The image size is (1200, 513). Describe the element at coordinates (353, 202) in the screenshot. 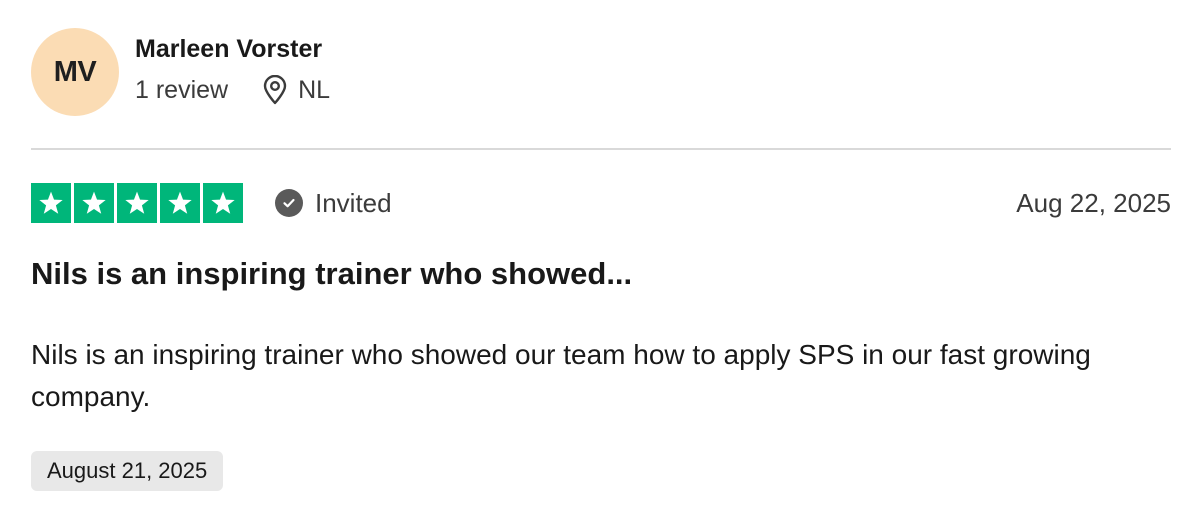

I see `invited-label: Invited` at that location.